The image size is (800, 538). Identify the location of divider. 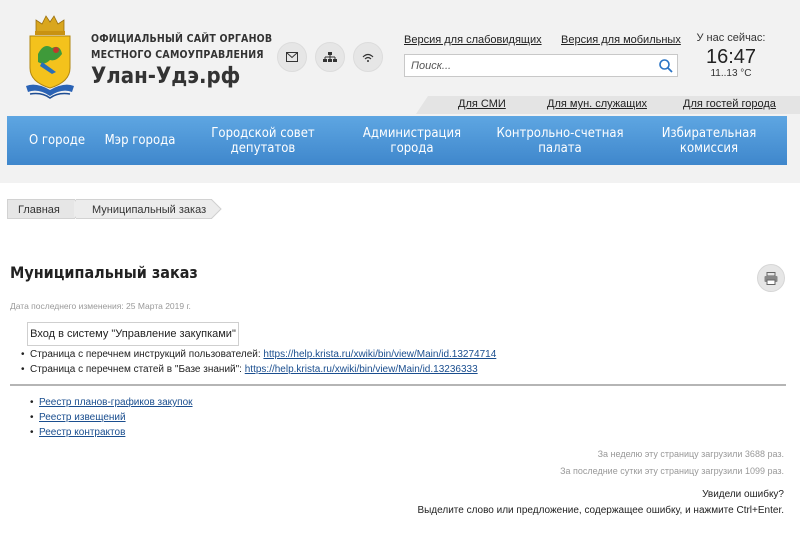
(398, 385).